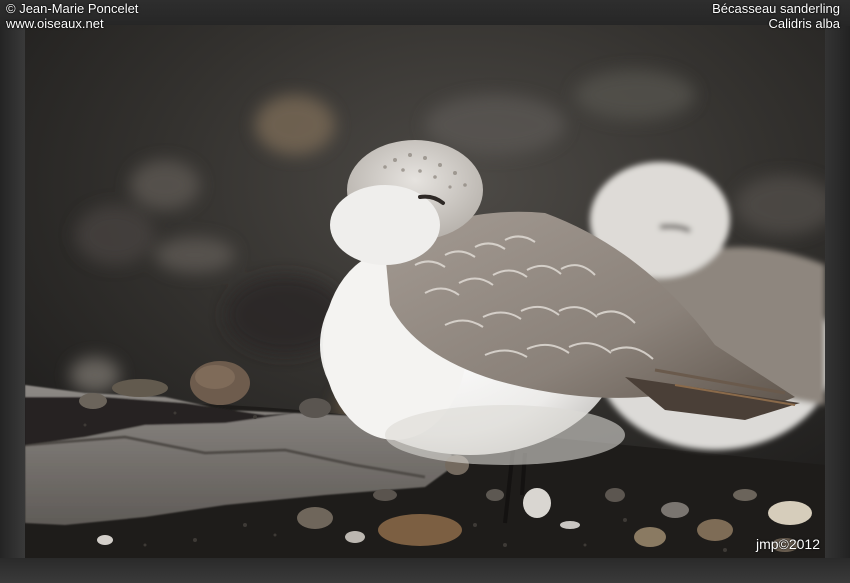 This screenshot has height=583, width=850. I want to click on watermark: jmp©2012, so click(787, 544).